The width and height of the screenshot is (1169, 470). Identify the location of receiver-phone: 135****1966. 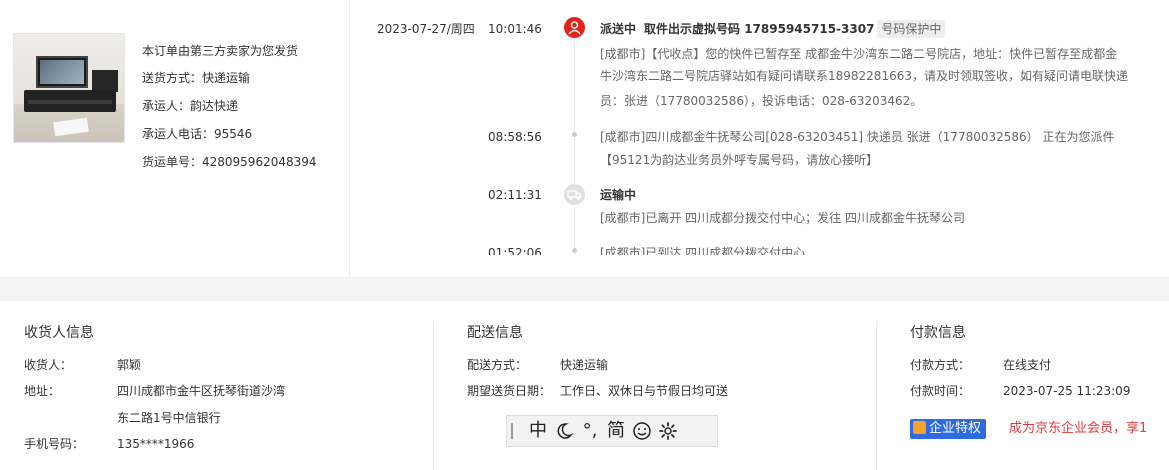
(156, 444).